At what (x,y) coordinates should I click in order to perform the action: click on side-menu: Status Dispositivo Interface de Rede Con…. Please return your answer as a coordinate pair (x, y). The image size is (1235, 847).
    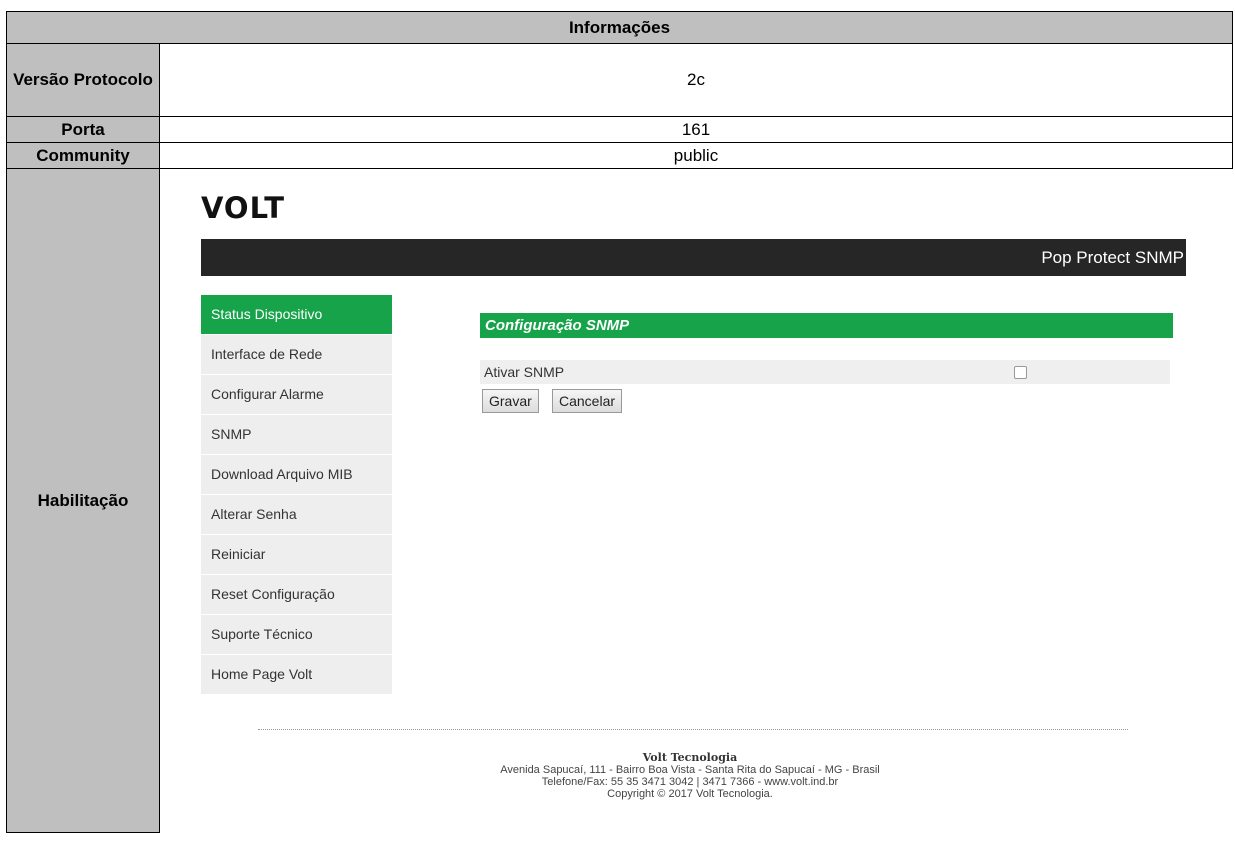
    Looking at the image, I should click on (296, 495).